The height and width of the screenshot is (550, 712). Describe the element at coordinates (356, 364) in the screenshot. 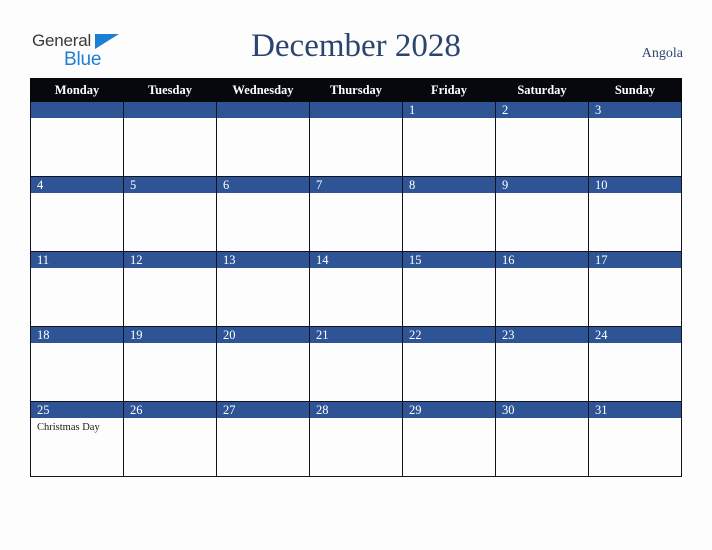

I see `calendar-day-cell: 21` at that location.